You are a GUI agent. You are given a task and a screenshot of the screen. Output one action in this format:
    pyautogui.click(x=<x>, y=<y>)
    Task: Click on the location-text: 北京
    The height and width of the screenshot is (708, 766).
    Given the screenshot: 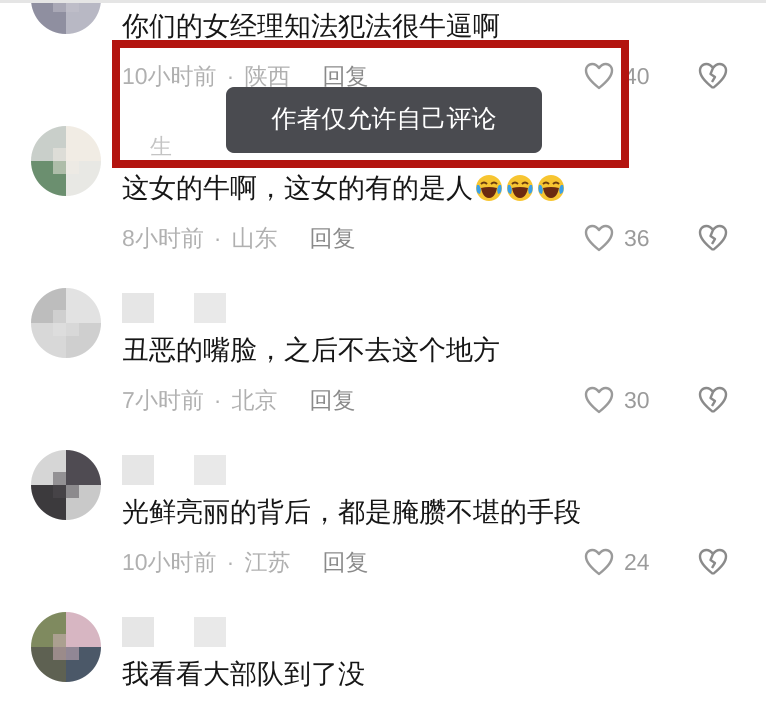 What is the action you would take?
    pyautogui.click(x=254, y=400)
    